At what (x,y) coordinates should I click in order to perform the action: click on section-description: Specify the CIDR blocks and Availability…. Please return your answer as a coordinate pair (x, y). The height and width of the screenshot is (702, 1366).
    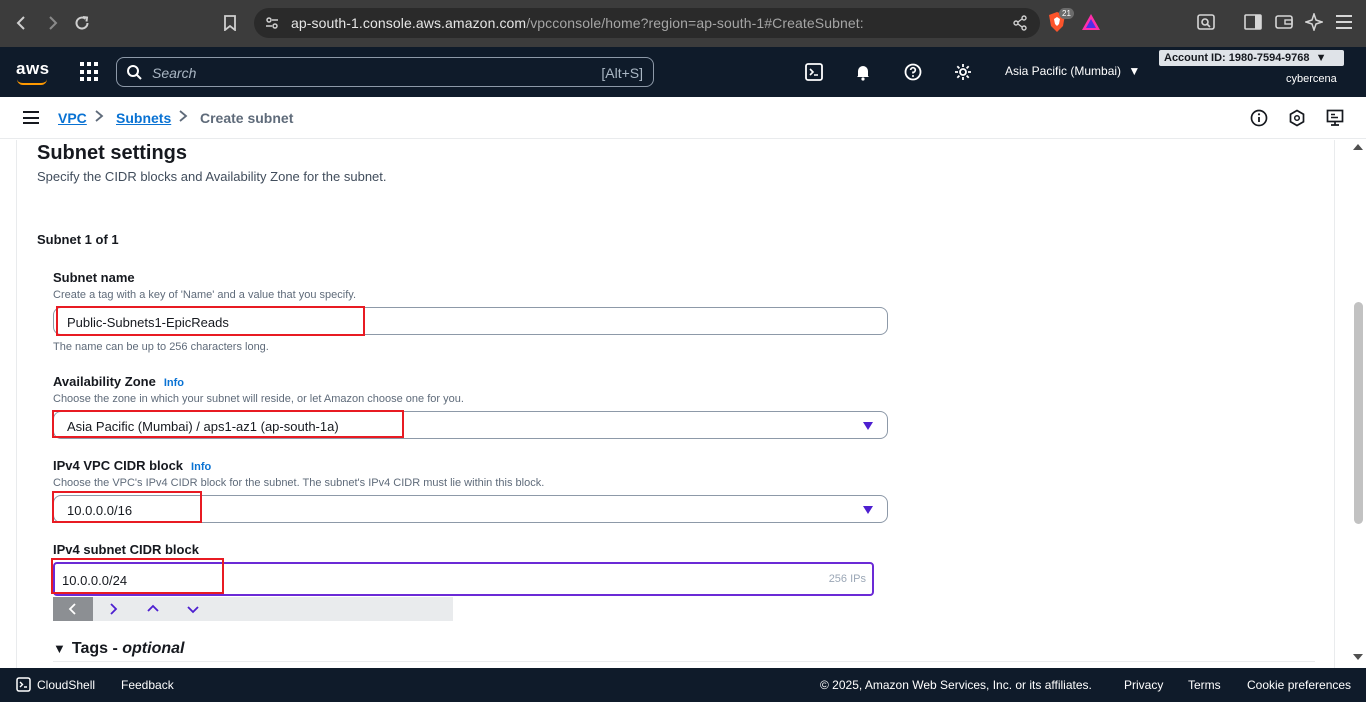
    Looking at the image, I should click on (212, 176).